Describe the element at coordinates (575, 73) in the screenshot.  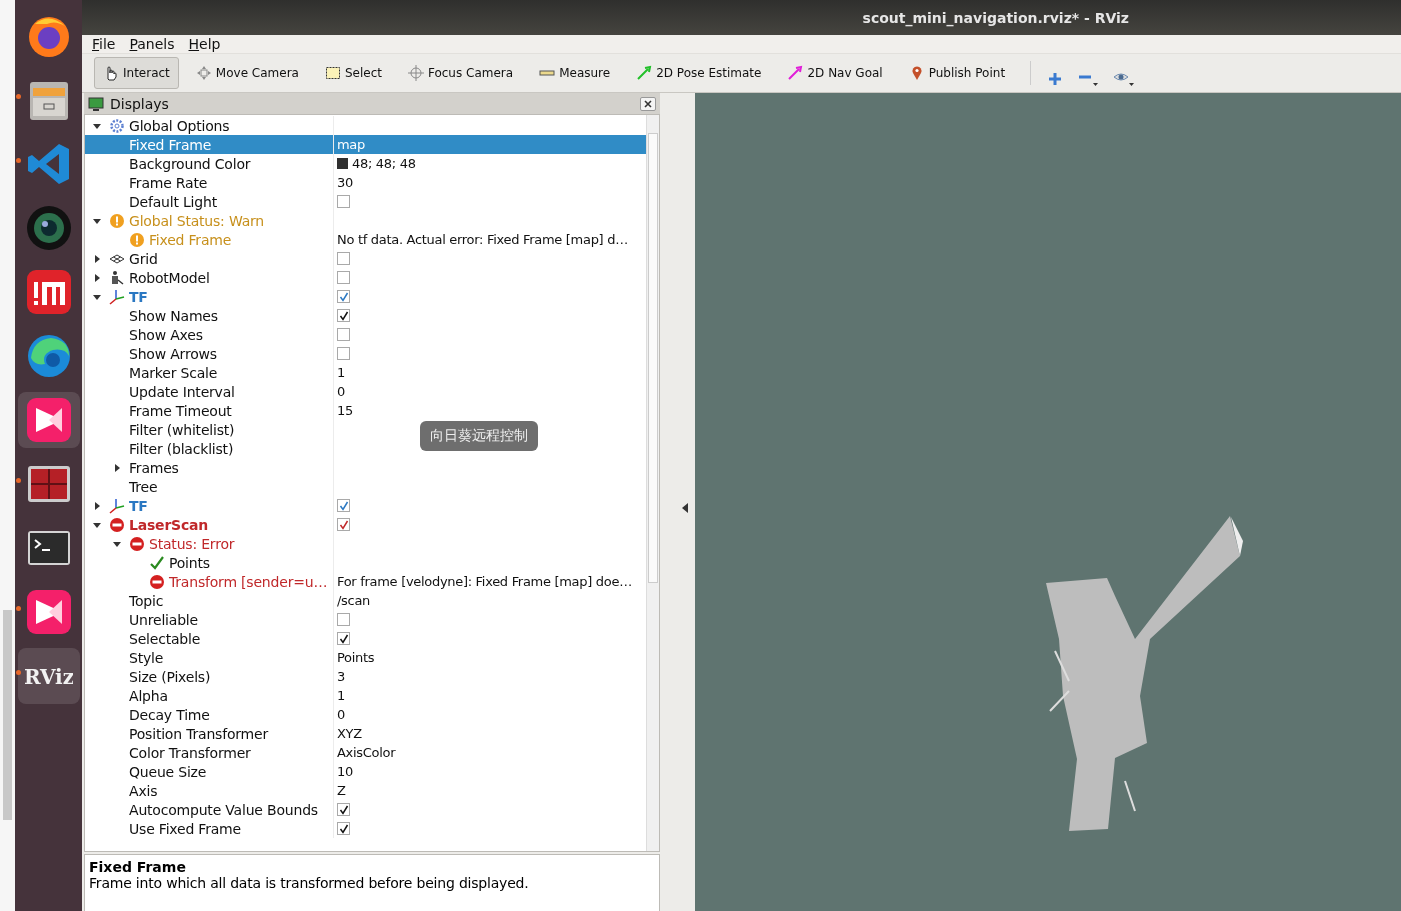
I see `tool-button: Measure` at that location.